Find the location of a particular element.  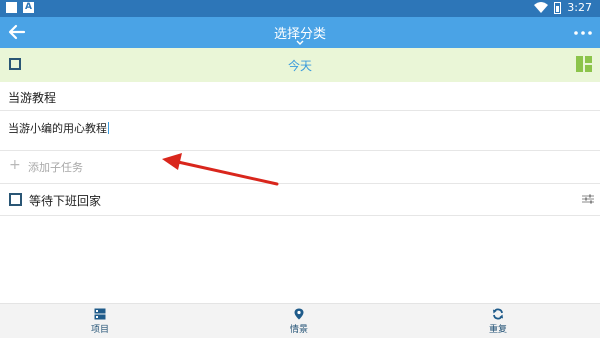

task-note-text: 当游小编的用心教程 is located at coordinates (57, 128).